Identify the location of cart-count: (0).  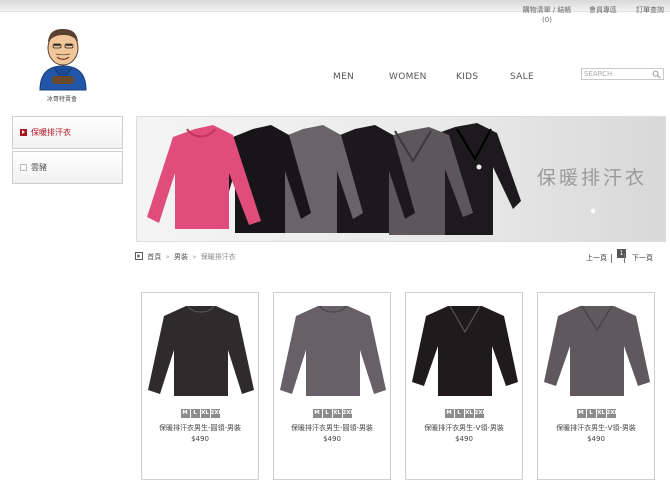
(547, 20).